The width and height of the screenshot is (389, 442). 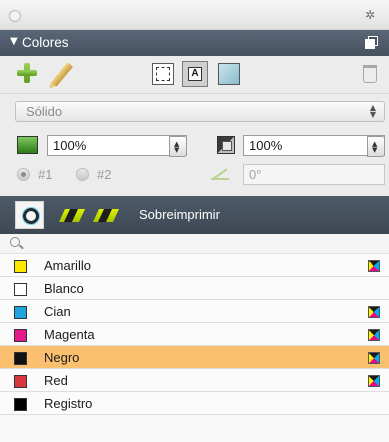 I want to click on swatch-name: Red, so click(x=56, y=380).